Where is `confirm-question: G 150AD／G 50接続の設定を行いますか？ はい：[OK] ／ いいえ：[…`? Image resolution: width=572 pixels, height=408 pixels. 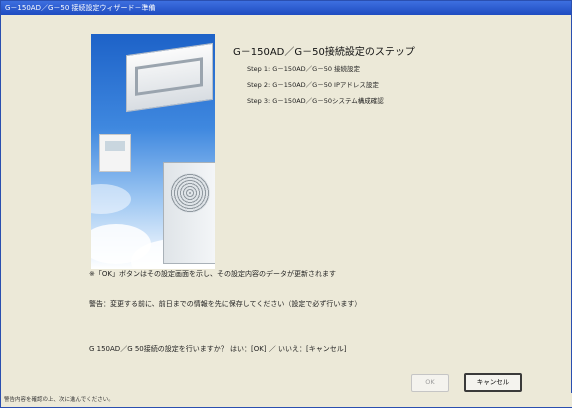 confirm-question: G 150AD／G 50接続の設定を行いますか？ はい：[OK] ／ いいえ：[… is located at coordinates (218, 349).